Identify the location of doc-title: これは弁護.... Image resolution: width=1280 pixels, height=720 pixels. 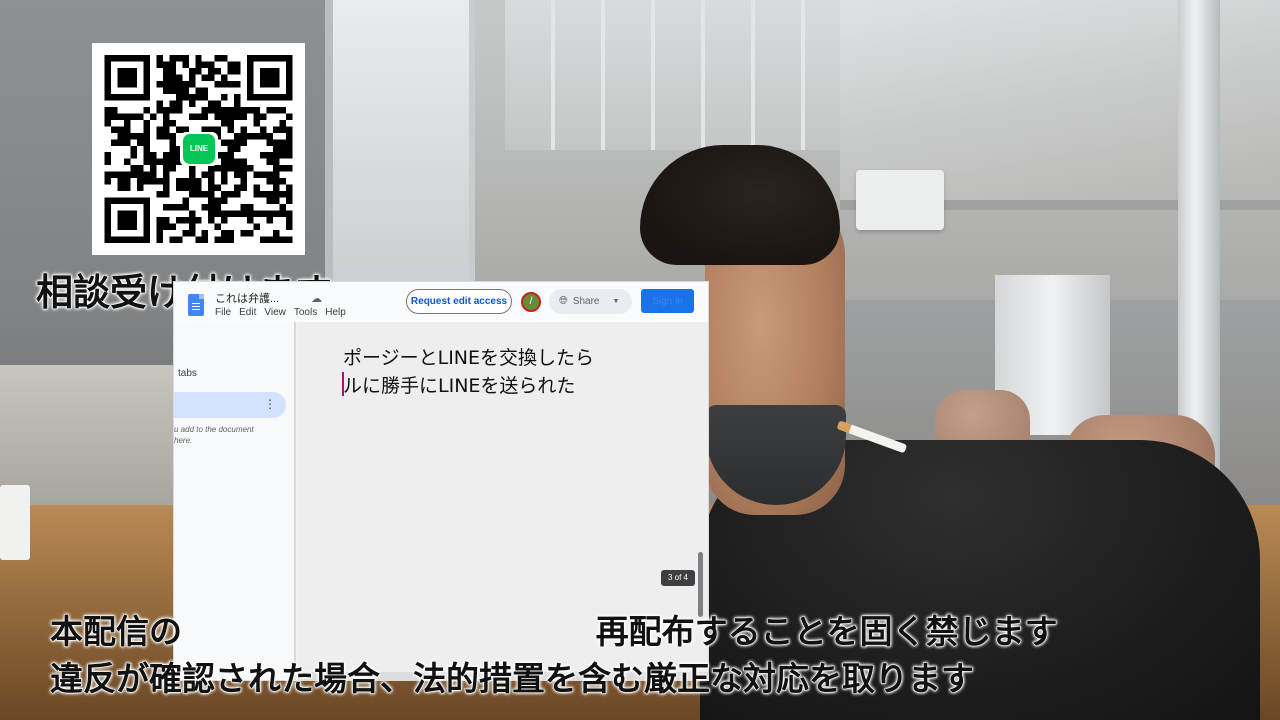
(247, 298).